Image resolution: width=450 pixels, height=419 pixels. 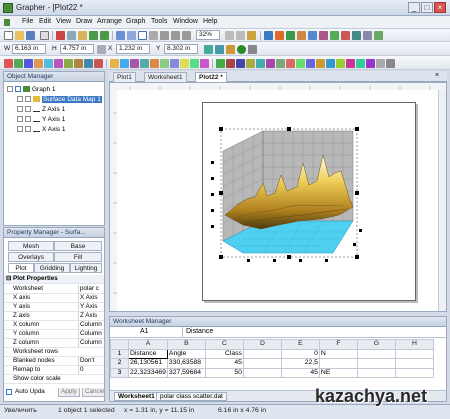 What do you see at coordinates (174, 63) in the screenshot?
I see `graph-tool-17-icon` at bounding box center [174, 63].